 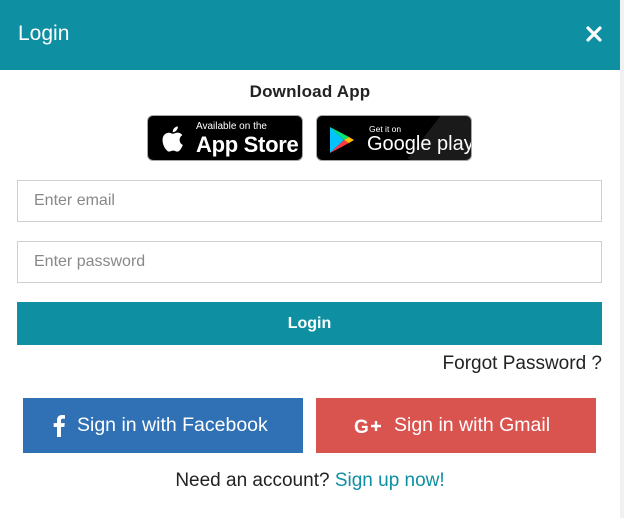 What do you see at coordinates (247, 144) in the screenshot?
I see `app-store-big-text: App Store` at bounding box center [247, 144].